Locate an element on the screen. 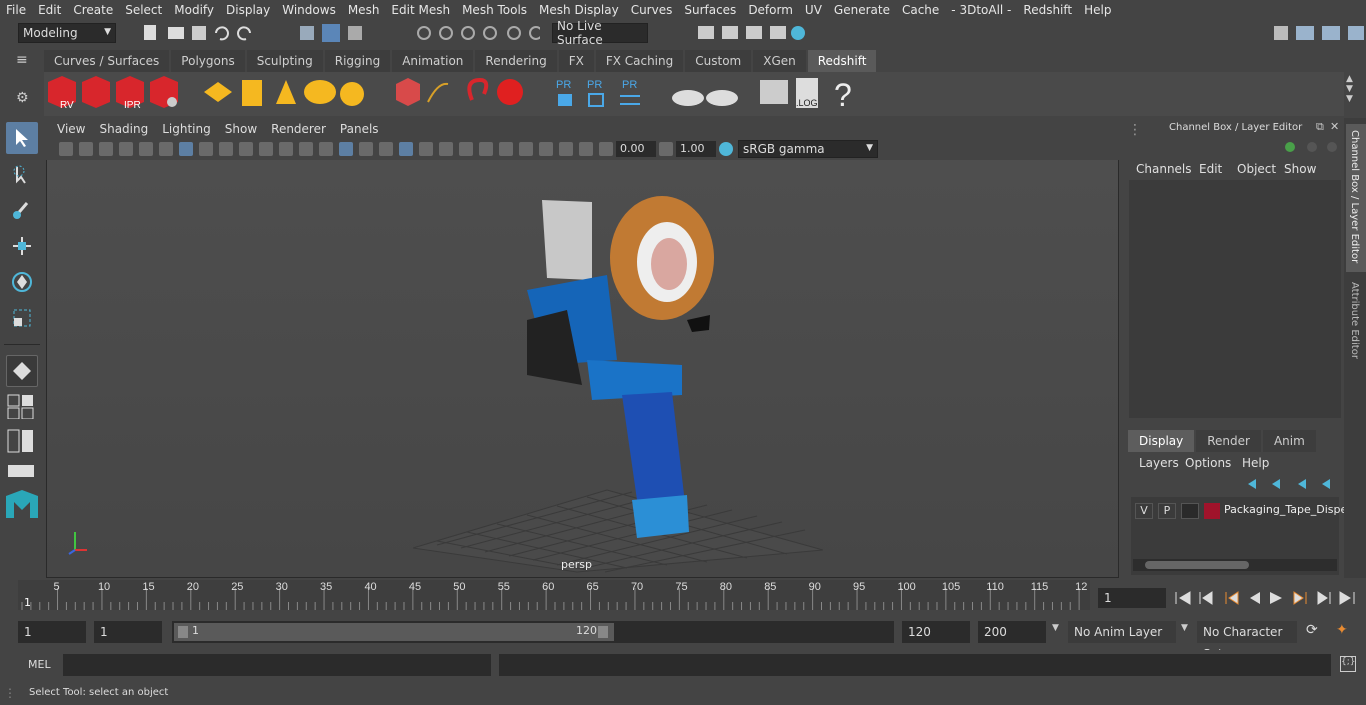 This screenshot has width=1366, height=705. shelf-options: ≡ ⚙ is located at coordinates (26, 84).